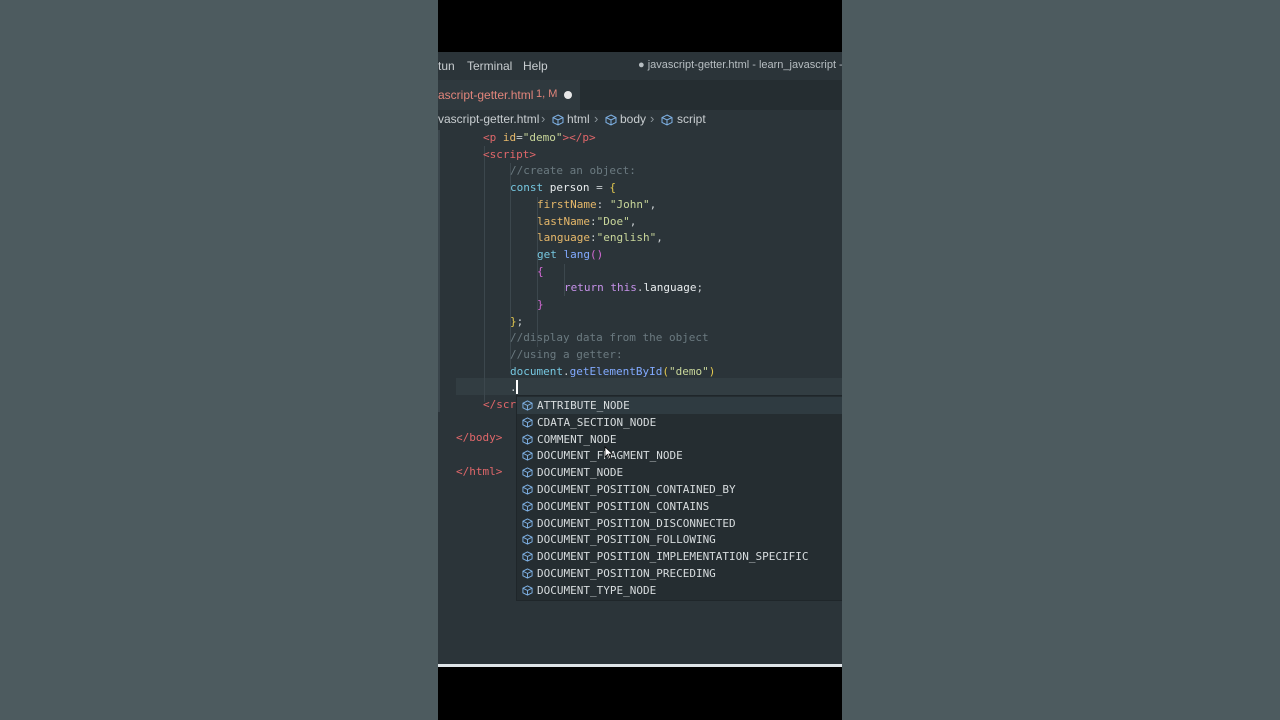 The image size is (1280, 720). I want to click on code-line-getter: get lang(), so click(570, 254).